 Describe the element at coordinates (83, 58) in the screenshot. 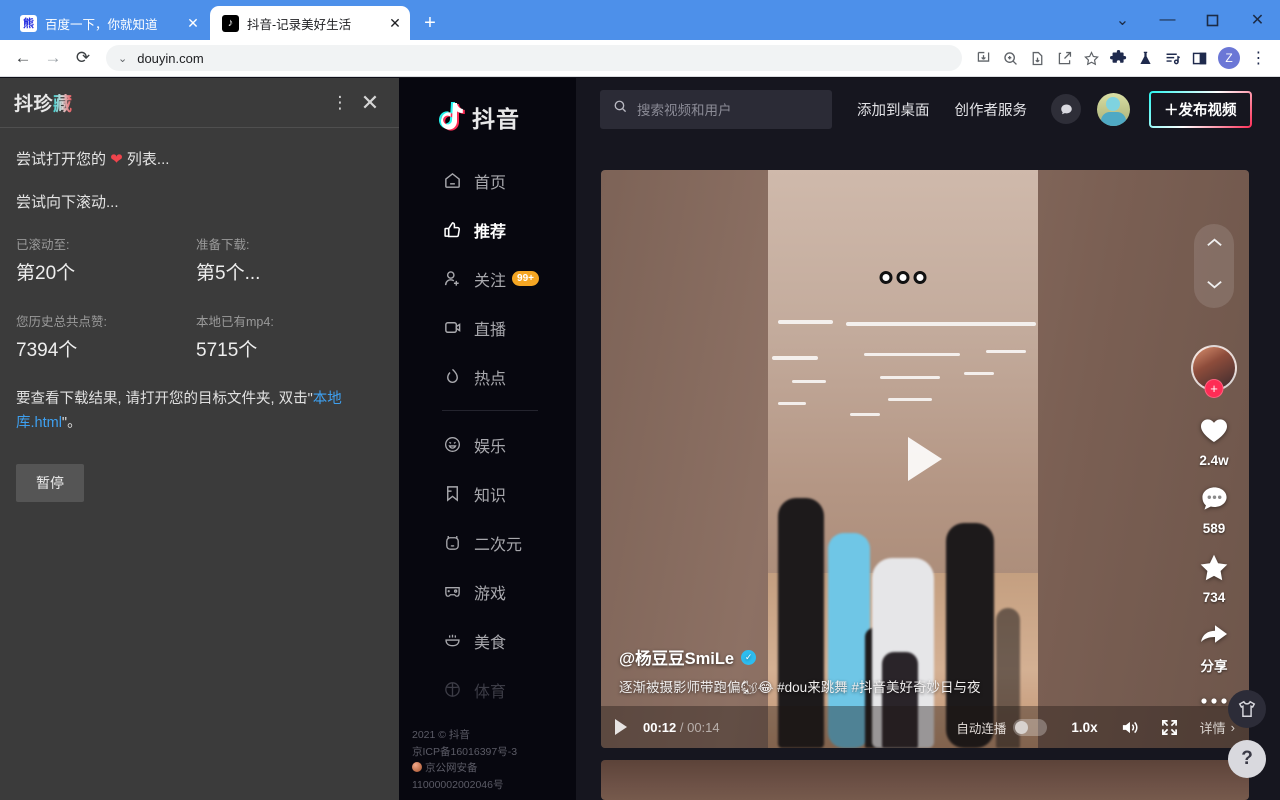

I see `reload-icon: ⟳` at that location.